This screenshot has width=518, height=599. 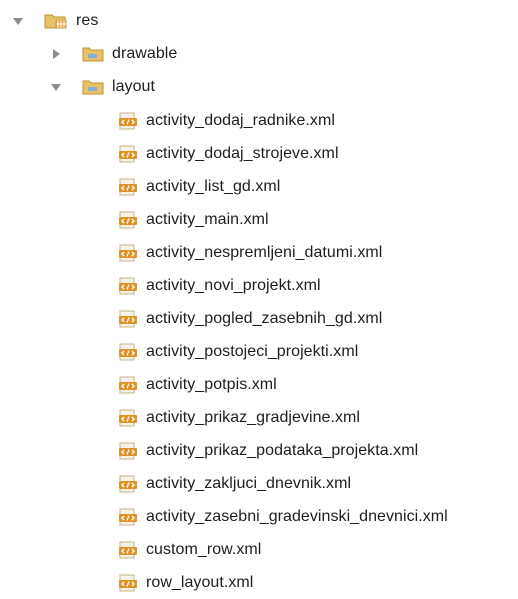 What do you see at coordinates (204, 549) in the screenshot?
I see `tree-file-label: custom_row.xml` at bounding box center [204, 549].